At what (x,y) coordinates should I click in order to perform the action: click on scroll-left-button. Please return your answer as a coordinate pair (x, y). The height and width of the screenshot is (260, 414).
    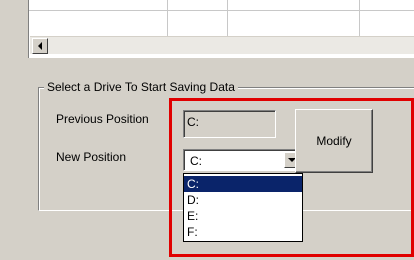
    Looking at the image, I should click on (40, 46).